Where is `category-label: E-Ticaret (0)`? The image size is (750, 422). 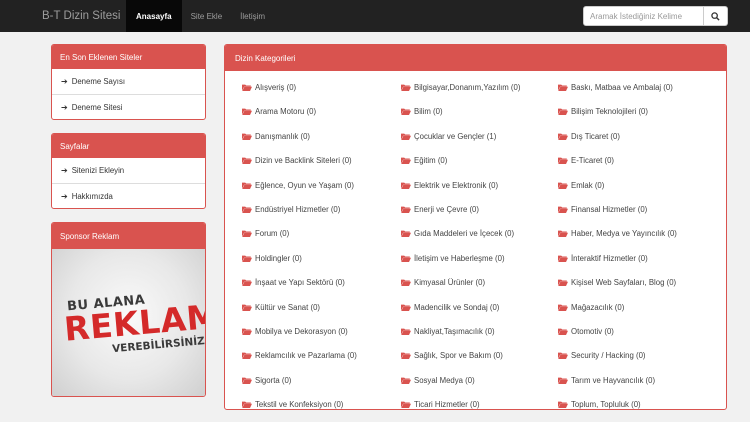
category-label: E-Ticaret (0) is located at coordinates (593, 161).